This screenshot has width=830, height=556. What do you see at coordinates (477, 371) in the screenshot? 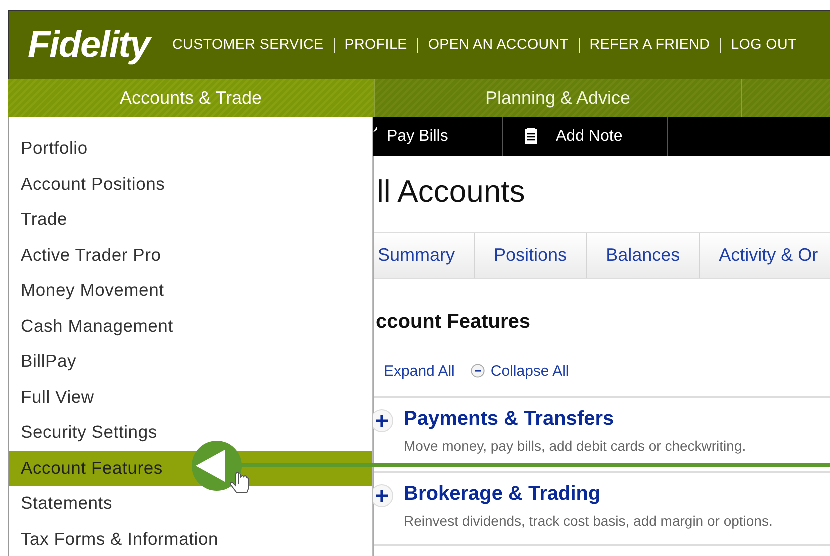
I see `minus-circle-icon` at bounding box center [477, 371].